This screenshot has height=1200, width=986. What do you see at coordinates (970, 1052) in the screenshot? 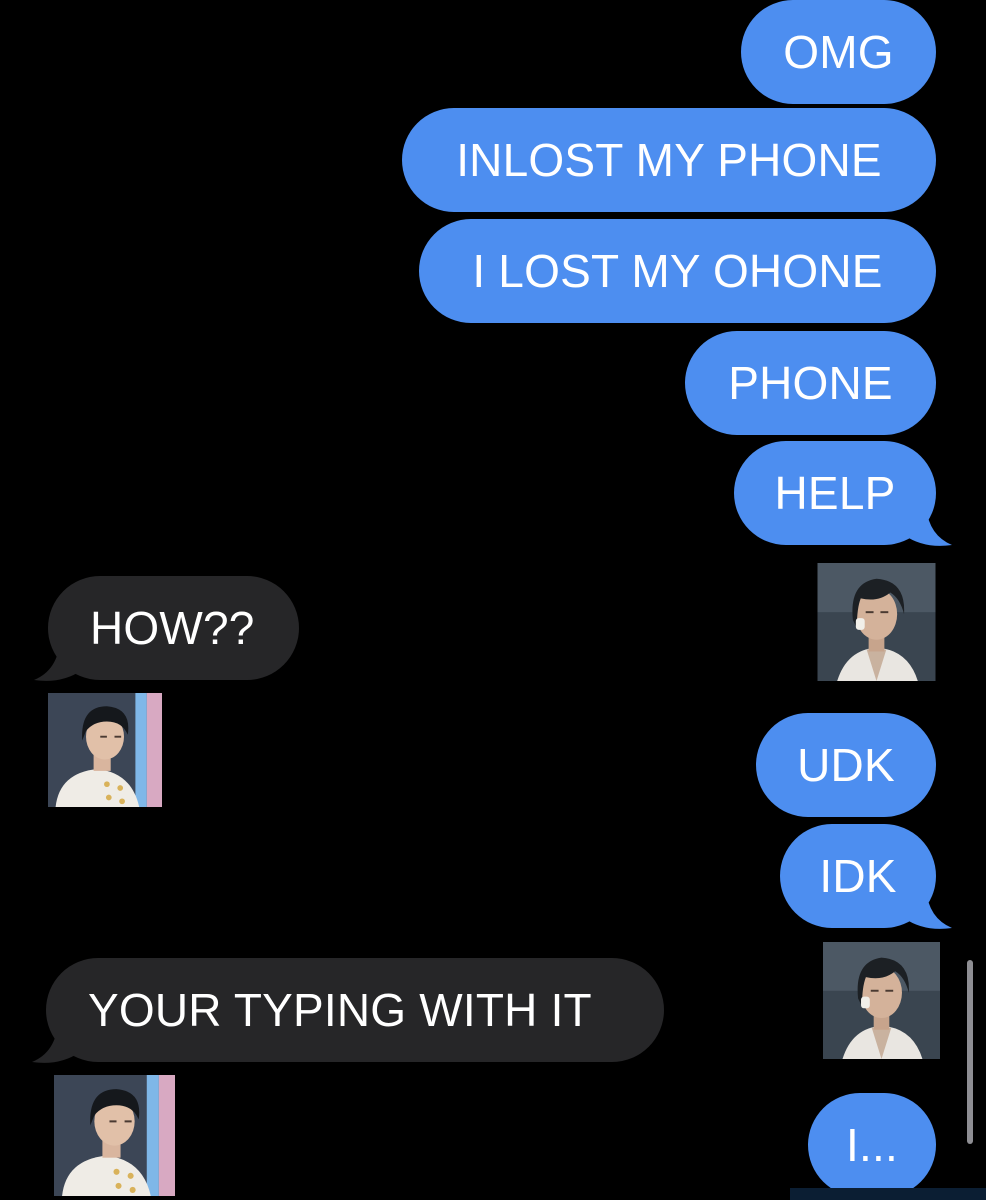
I see `scrollbar-thumb` at bounding box center [970, 1052].